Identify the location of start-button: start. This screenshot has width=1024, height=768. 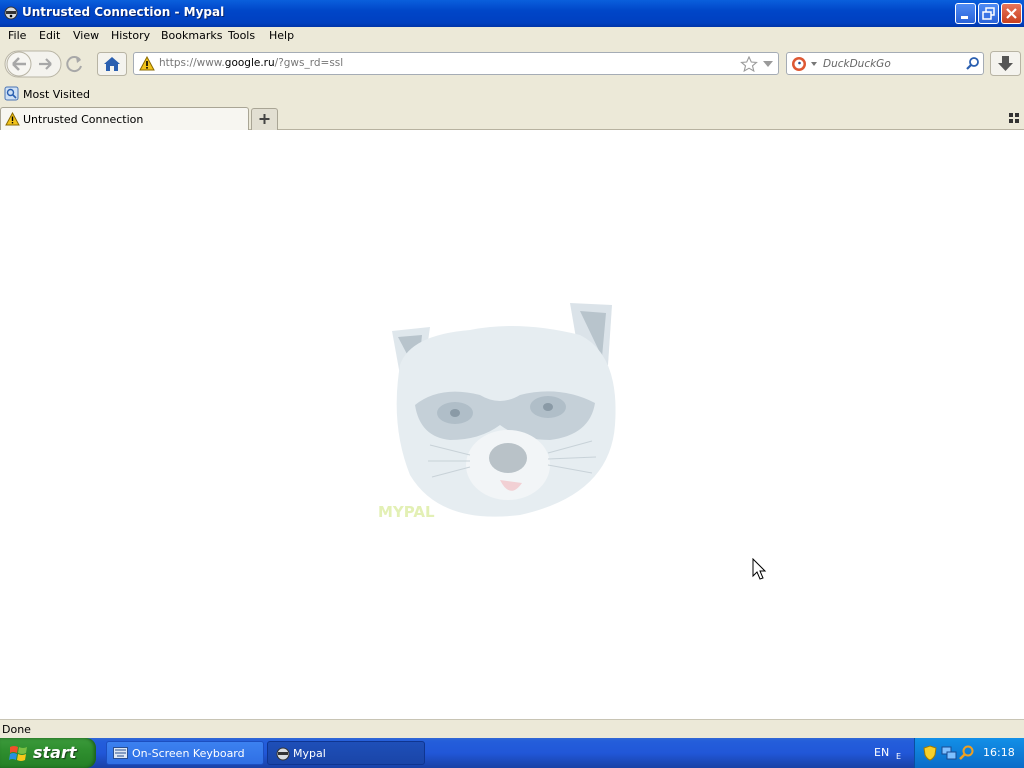
(48, 753).